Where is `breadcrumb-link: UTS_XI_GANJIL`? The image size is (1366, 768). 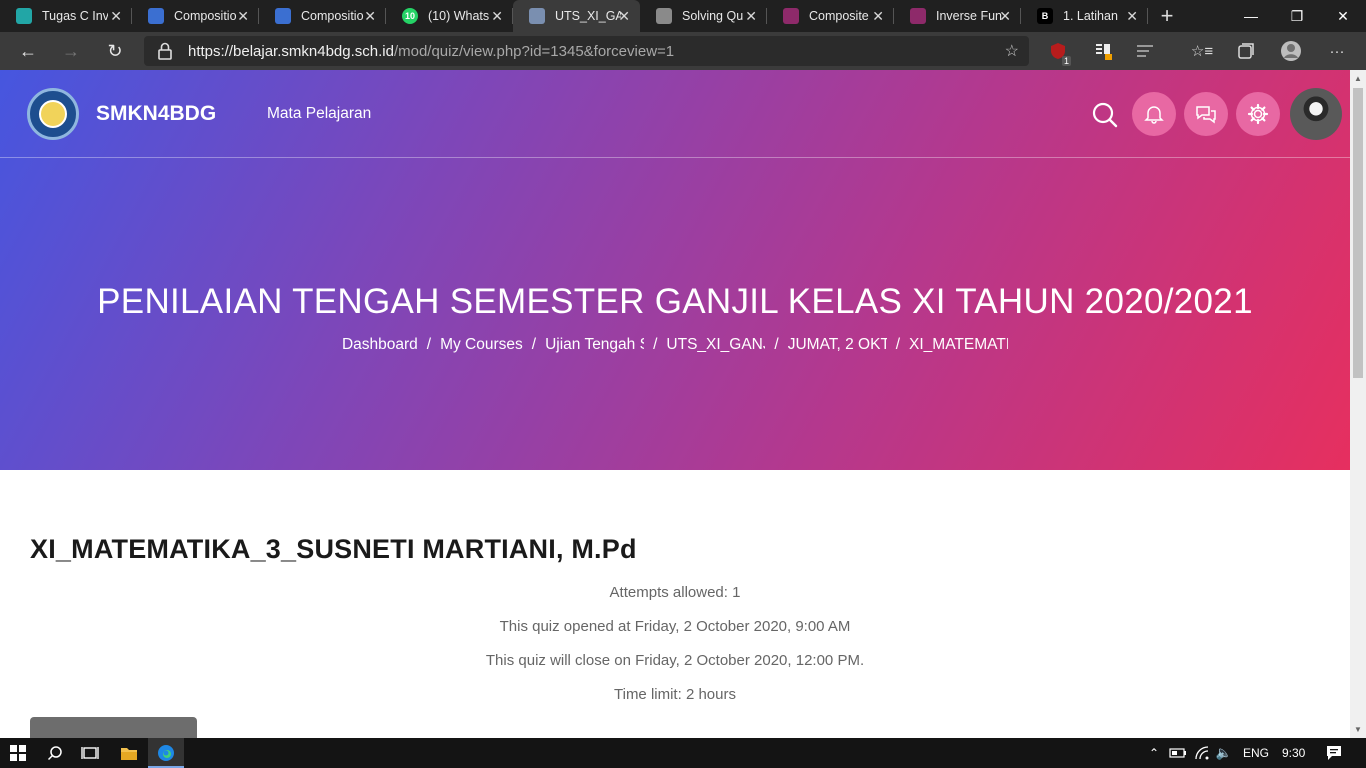 breadcrumb-link: UTS_XI_GANJIL is located at coordinates (715, 345).